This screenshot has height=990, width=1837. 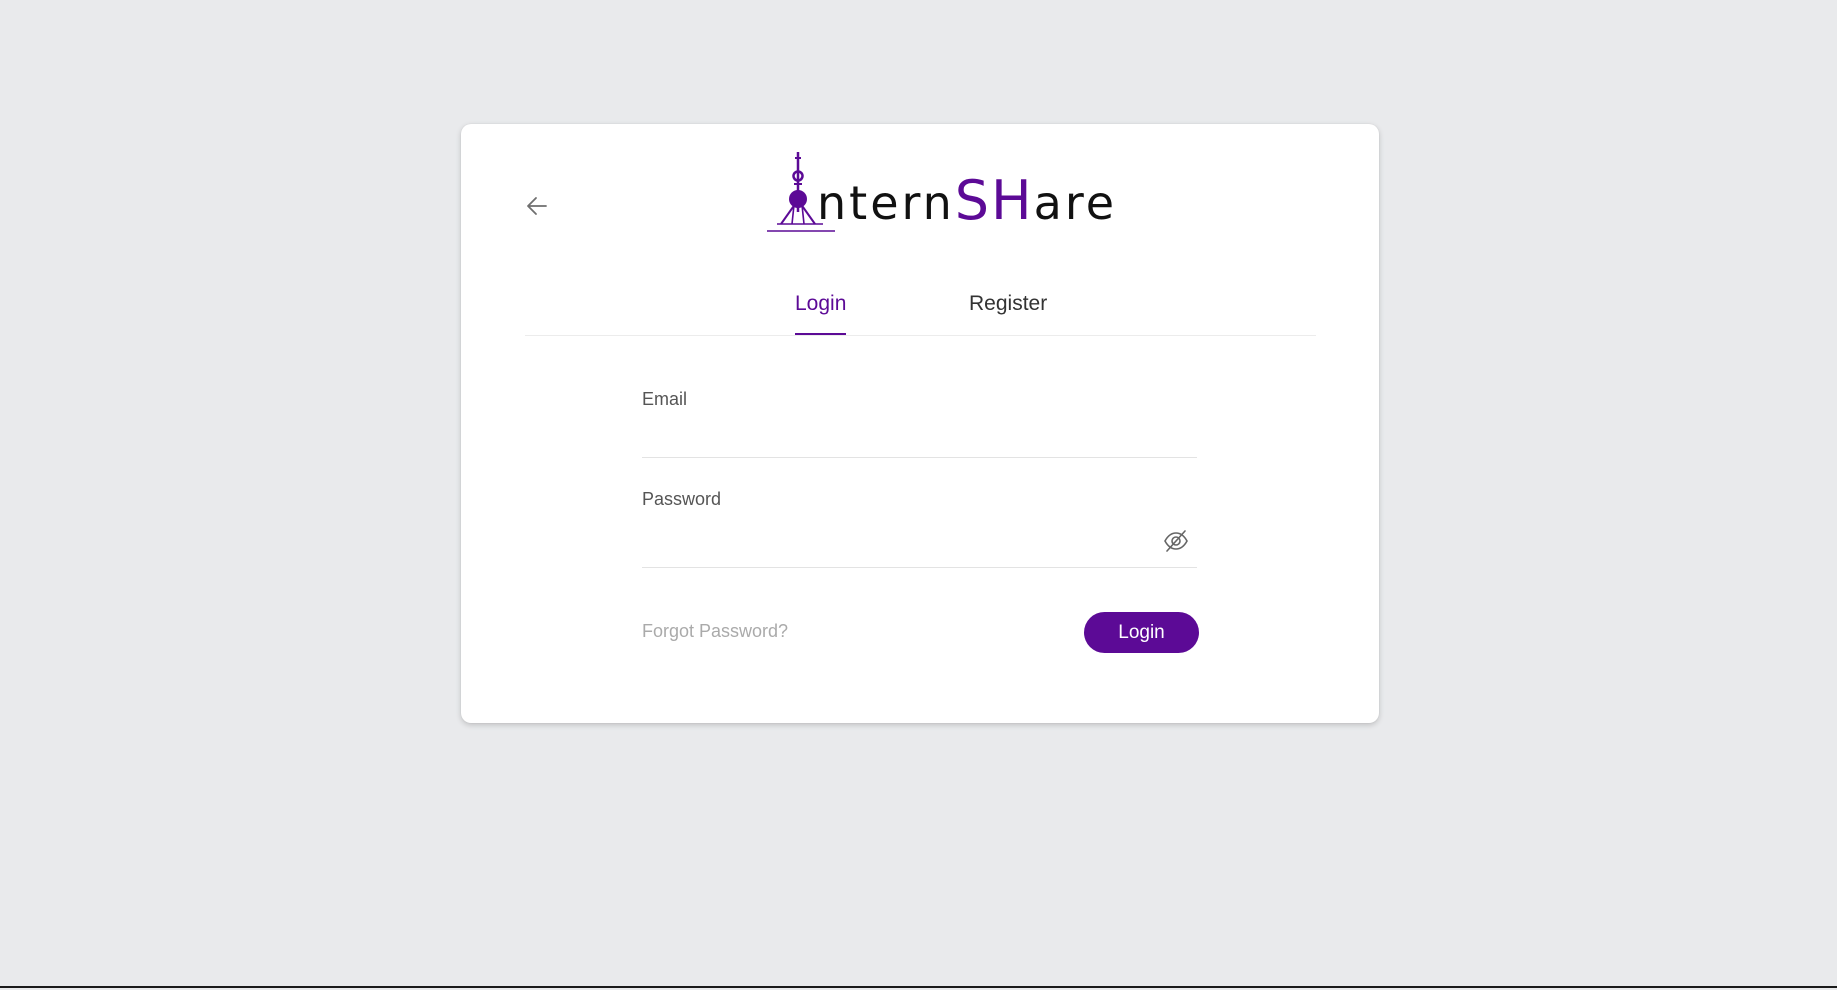 What do you see at coordinates (715, 631) in the screenshot?
I see `forgot-password-link: Forgot Password?` at bounding box center [715, 631].